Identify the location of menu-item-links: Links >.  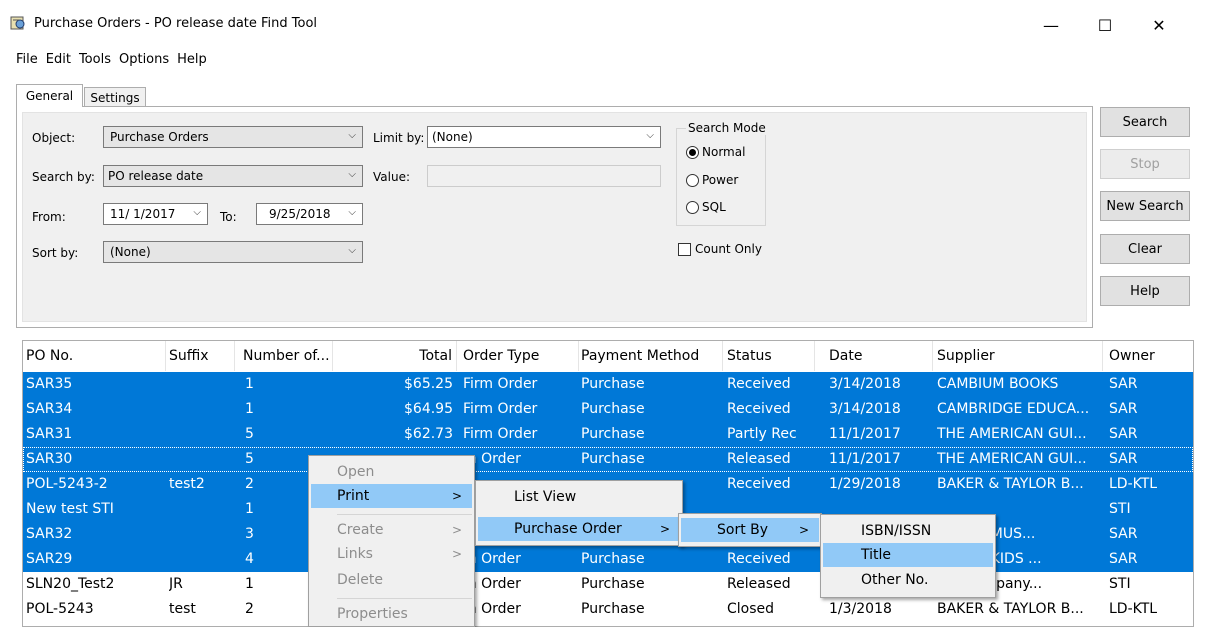
(391, 554).